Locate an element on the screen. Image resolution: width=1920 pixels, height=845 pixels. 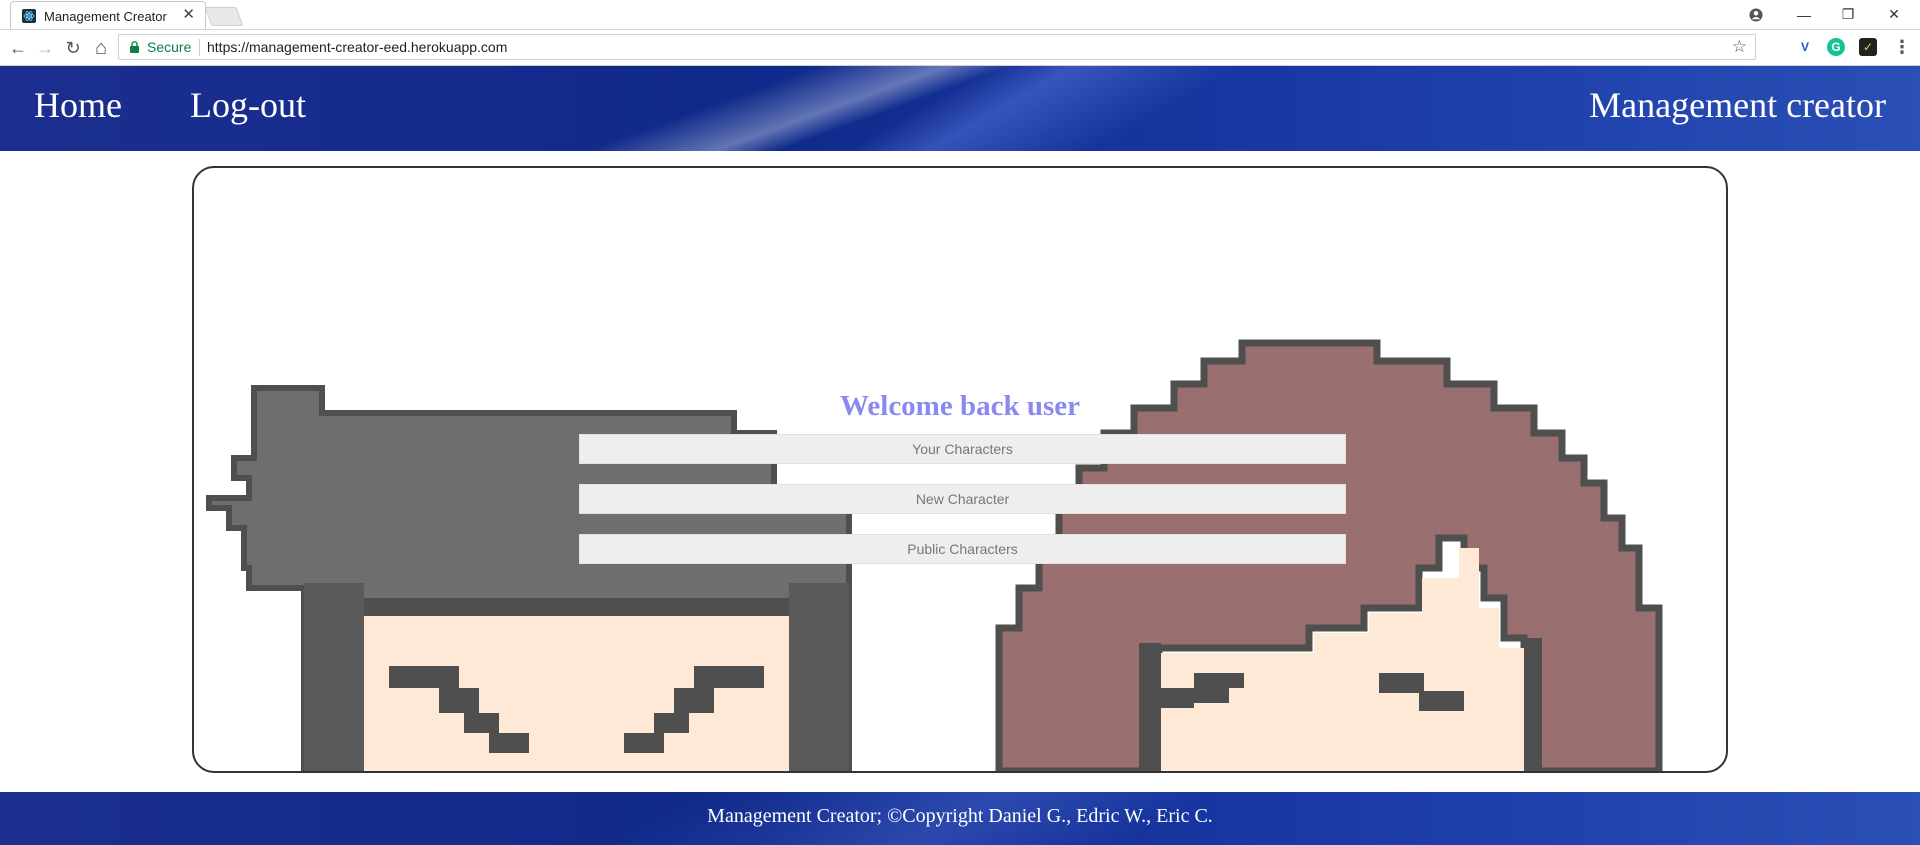
tab-title: Management Creator is located at coordinates (105, 16).